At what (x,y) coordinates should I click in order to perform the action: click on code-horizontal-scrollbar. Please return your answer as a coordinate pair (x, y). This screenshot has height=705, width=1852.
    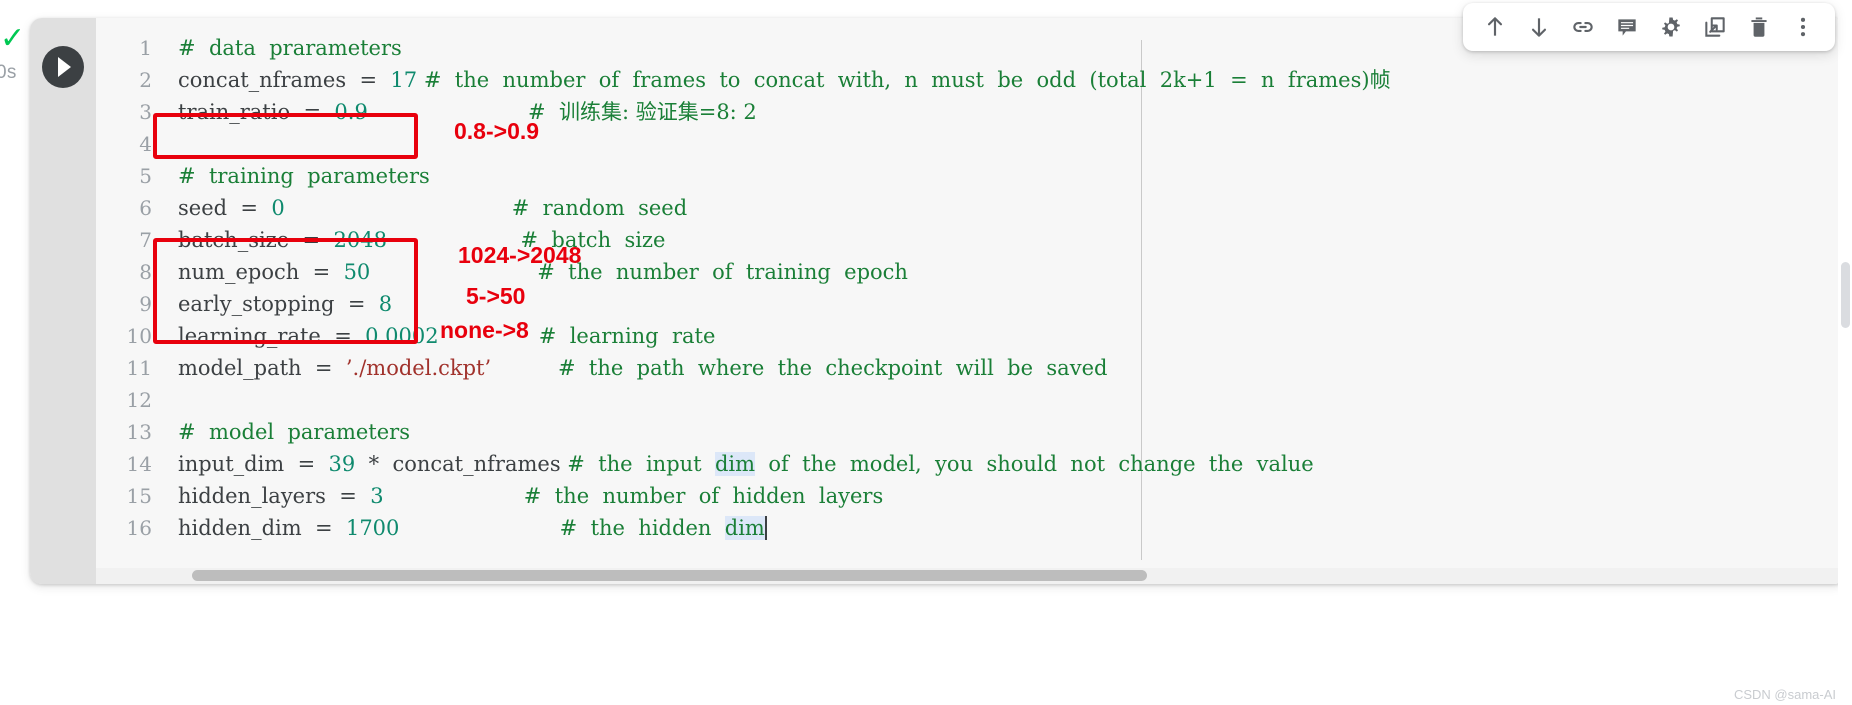
    Looking at the image, I should click on (971, 576).